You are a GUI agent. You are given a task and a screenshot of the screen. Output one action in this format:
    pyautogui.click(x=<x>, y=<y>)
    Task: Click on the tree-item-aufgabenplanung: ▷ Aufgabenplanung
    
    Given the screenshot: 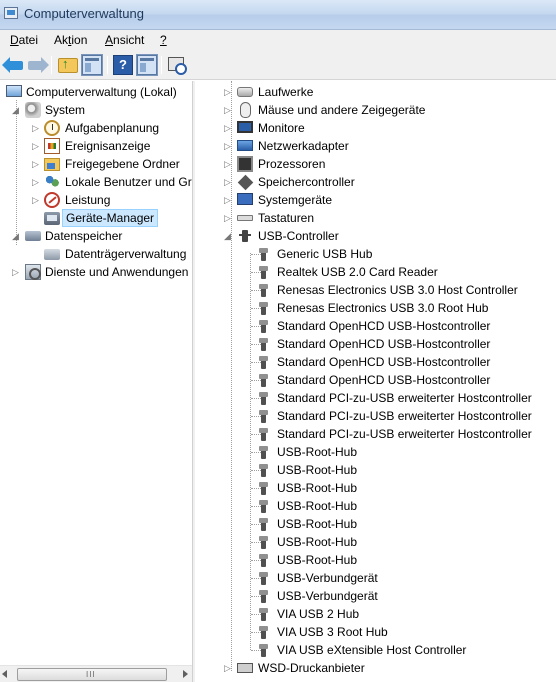 What is the action you would take?
    pyautogui.click(x=96, y=128)
    